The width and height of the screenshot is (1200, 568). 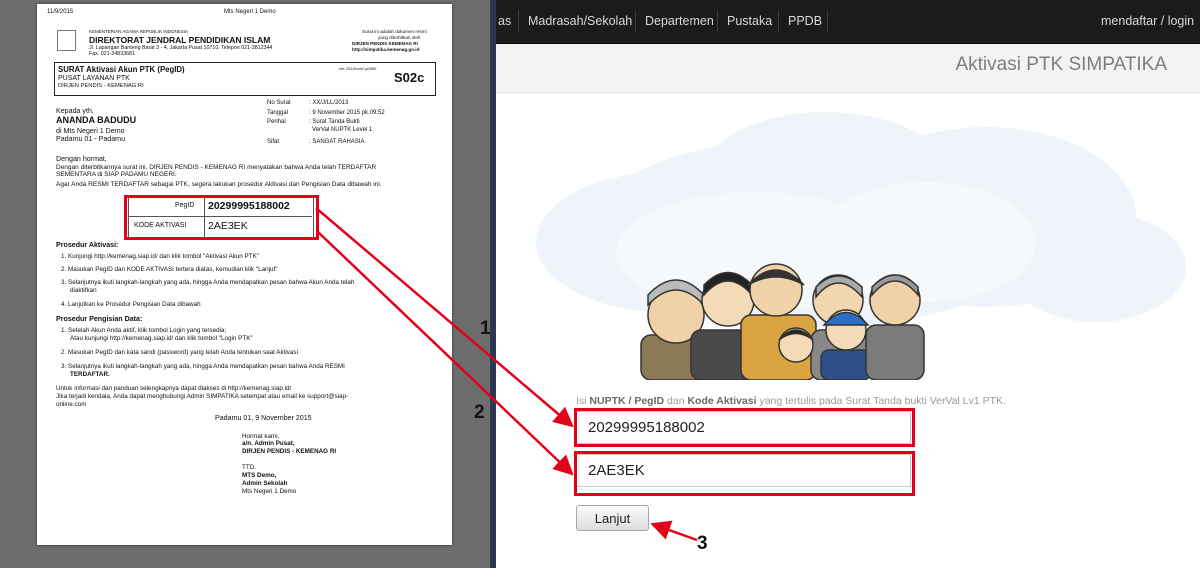 I want to click on doc-peng-3b: TERDAFTAR., so click(x=90, y=374).